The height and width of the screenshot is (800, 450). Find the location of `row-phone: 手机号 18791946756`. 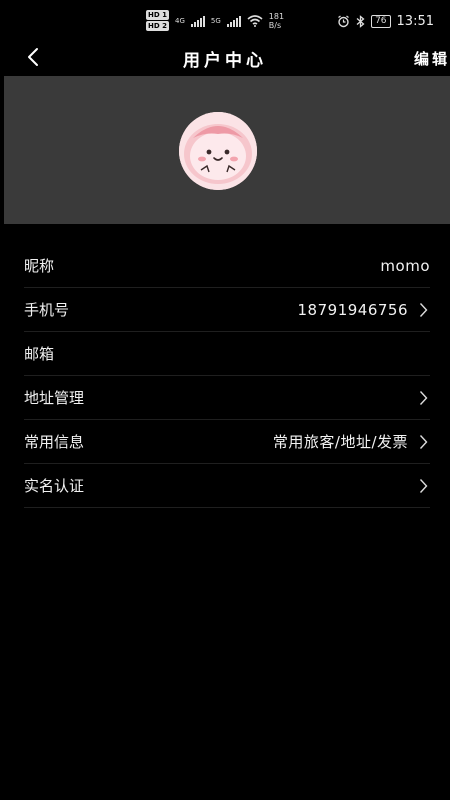

row-phone: 手机号 18791946756 is located at coordinates (227, 310).